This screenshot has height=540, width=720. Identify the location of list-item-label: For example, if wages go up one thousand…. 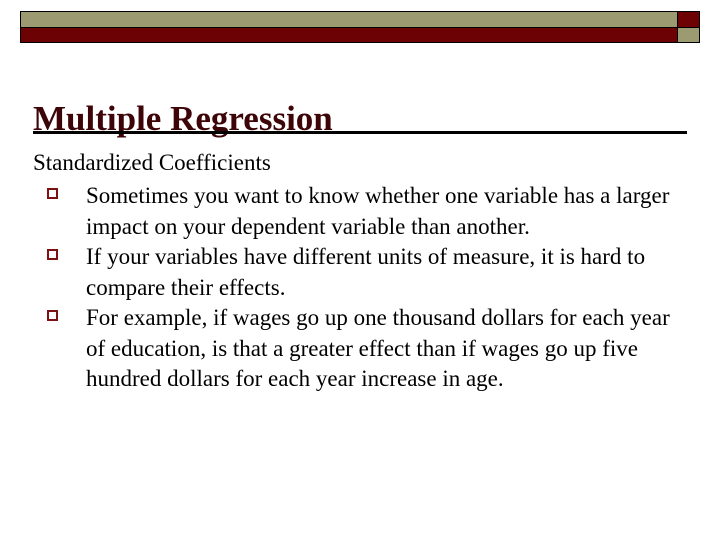
(378, 348).